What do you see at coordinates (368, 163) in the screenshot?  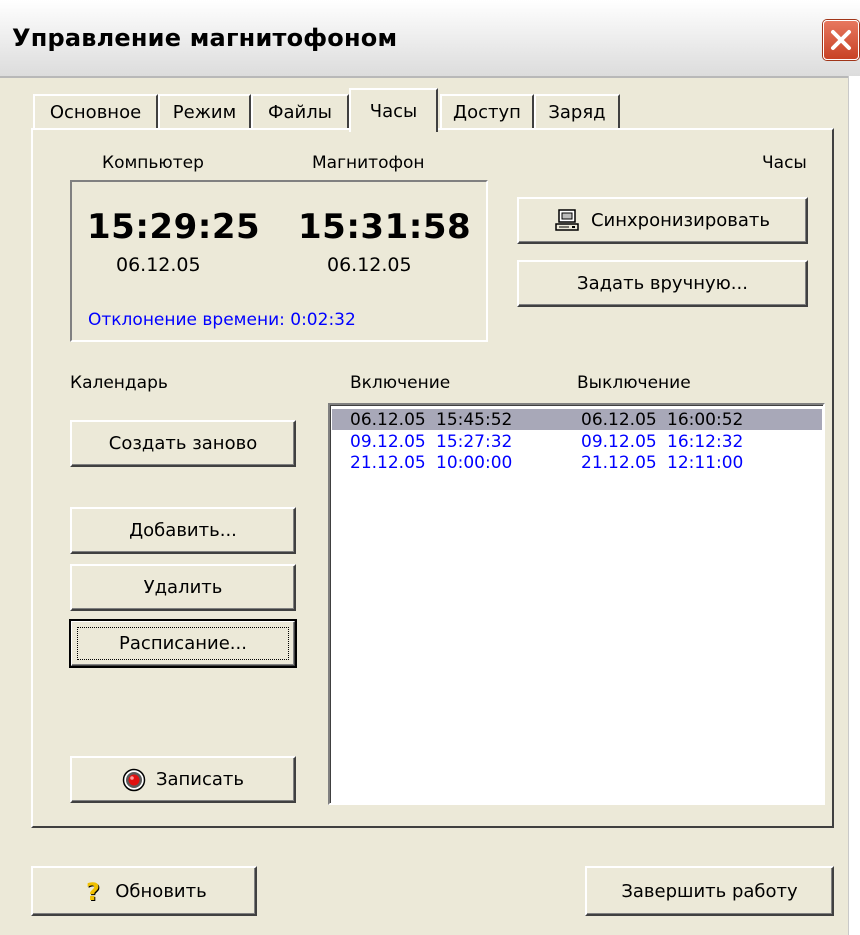 I see `recorder-label: Магнитофон` at bounding box center [368, 163].